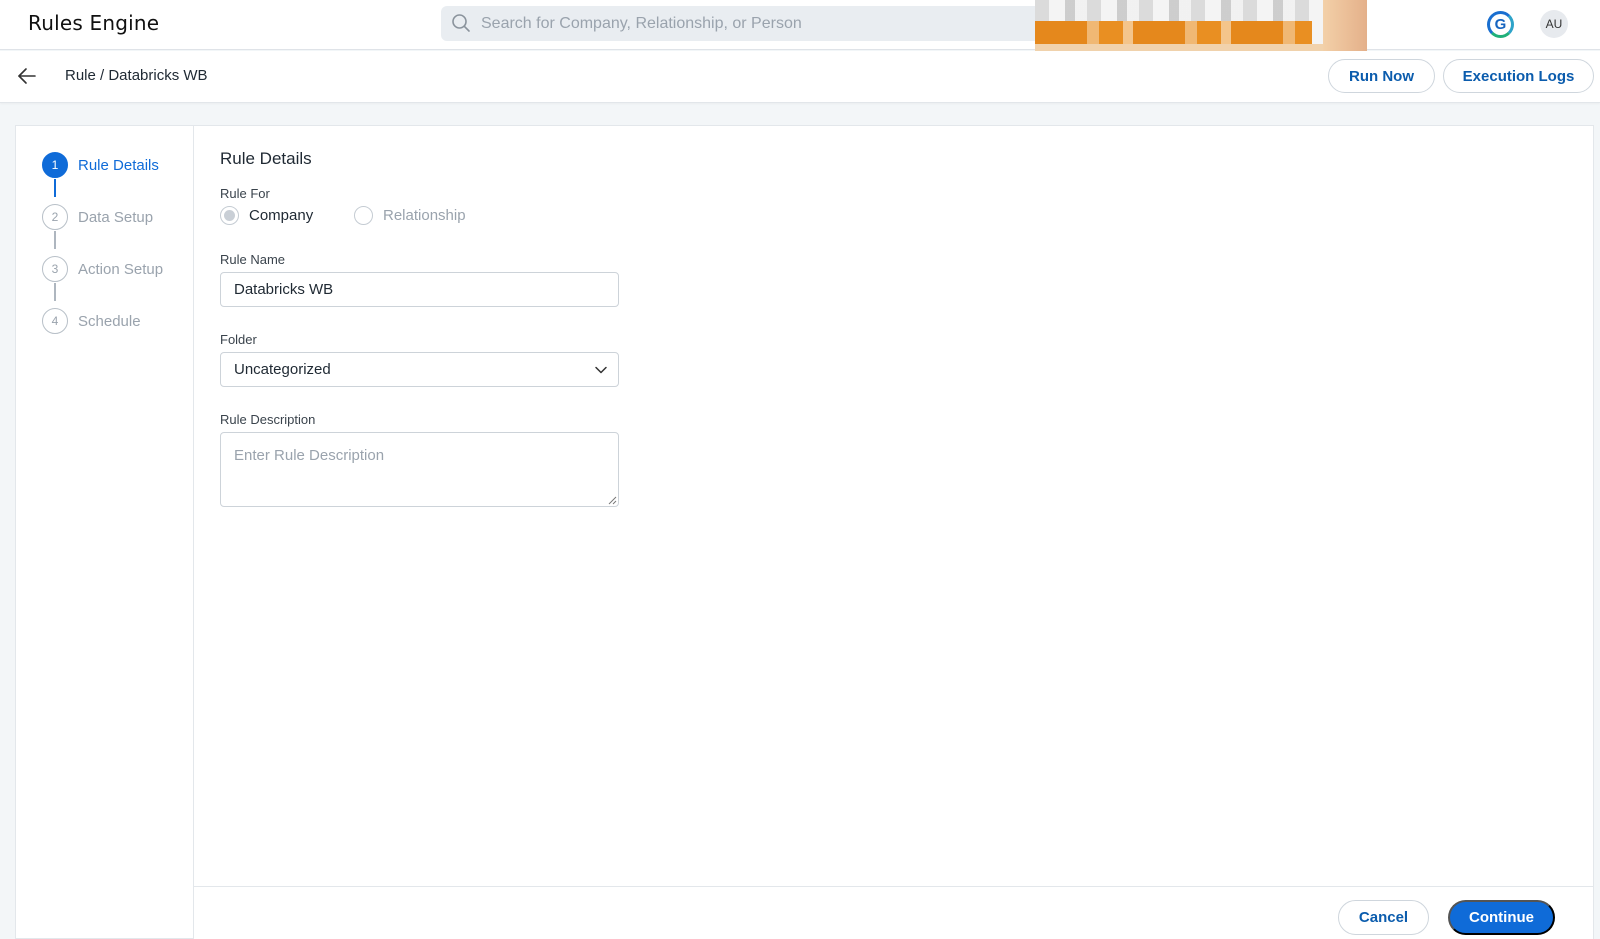 This screenshot has height=939, width=1600. What do you see at coordinates (612, 500) in the screenshot?
I see `resize-handle-icon` at bounding box center [612, 500].